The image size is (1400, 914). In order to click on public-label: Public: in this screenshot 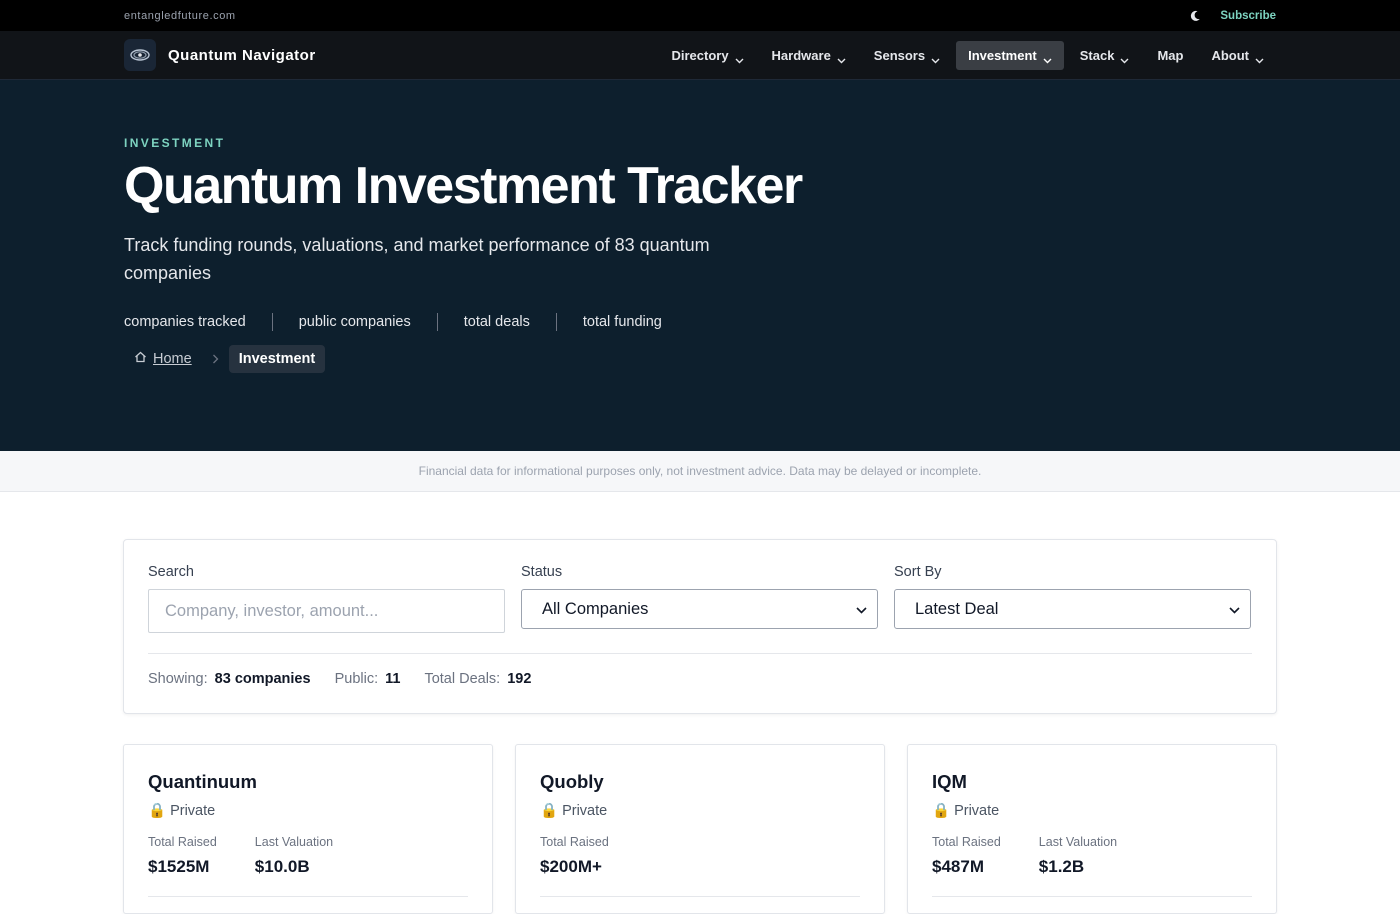, I will do `click(356, 679)`.